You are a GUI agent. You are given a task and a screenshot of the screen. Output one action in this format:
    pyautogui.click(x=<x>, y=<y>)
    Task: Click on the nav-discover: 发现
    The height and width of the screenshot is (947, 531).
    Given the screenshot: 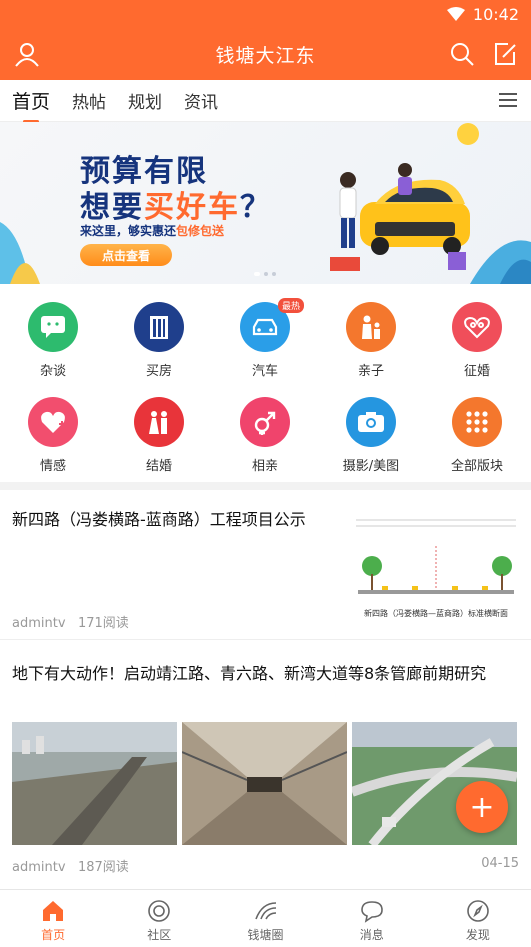 What is the action you would take?
    pyautogui.click(x=478, y=918)
    